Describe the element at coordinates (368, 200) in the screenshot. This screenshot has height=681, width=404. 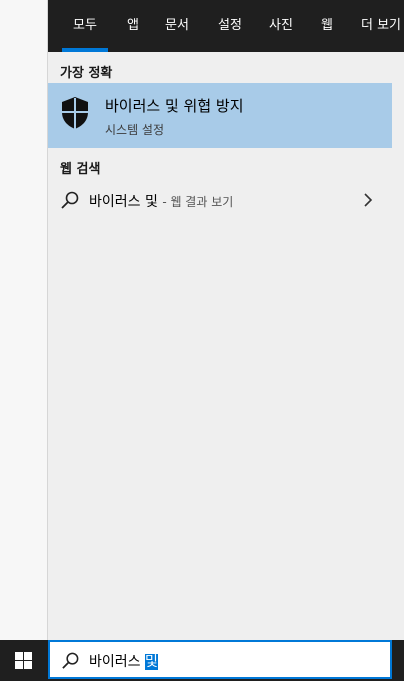
I see `chevron-right-icon` at that location.